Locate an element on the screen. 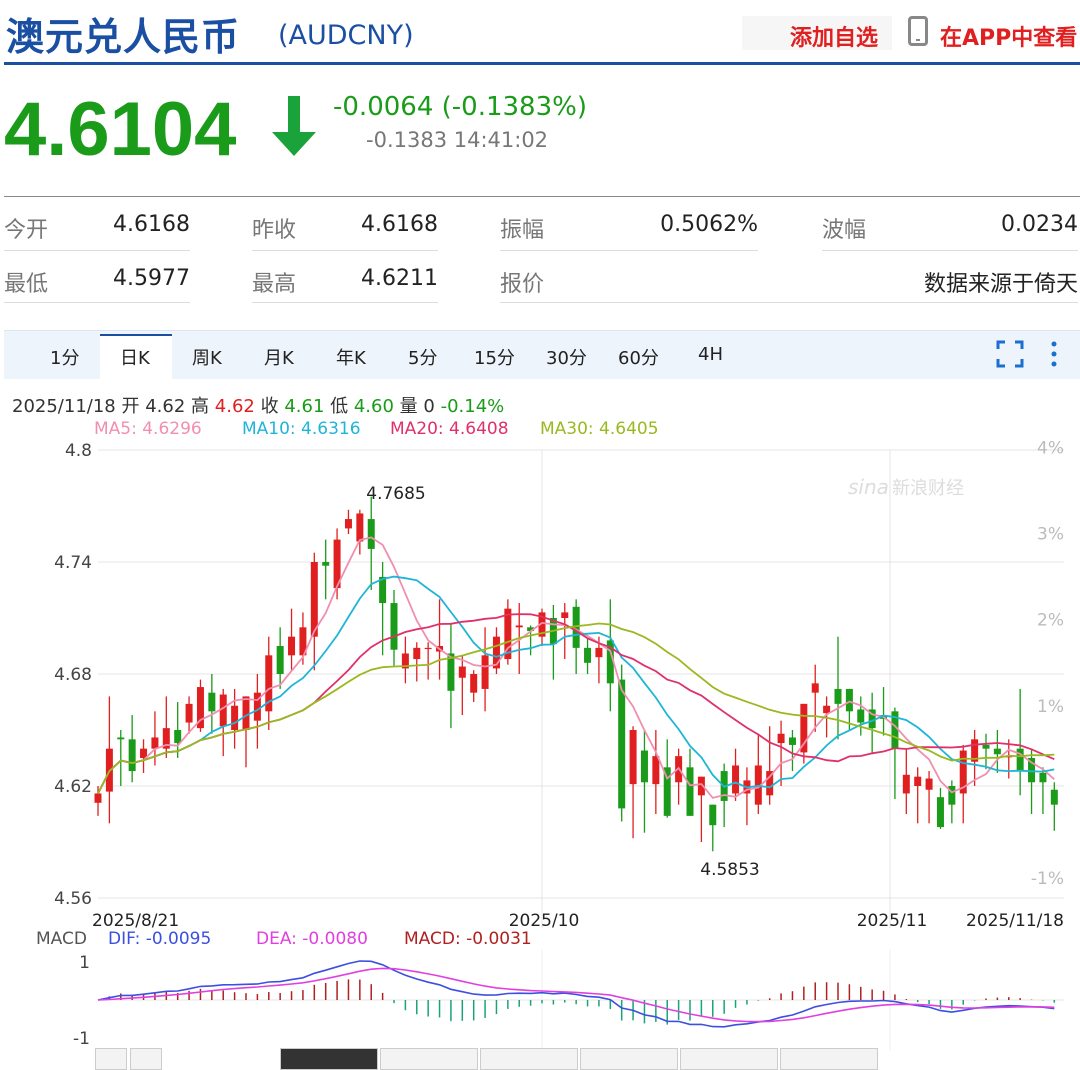 Image resolution: width=1080 pixels, height=1070 pixels. x-axis-label: 2025/11/18 is located at coordinates (1015, 921).